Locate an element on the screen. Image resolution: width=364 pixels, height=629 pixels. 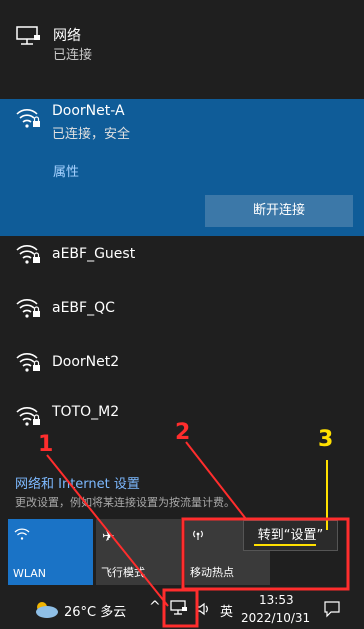
annotation-label-2: 2 is located at coordinates (183, 432).